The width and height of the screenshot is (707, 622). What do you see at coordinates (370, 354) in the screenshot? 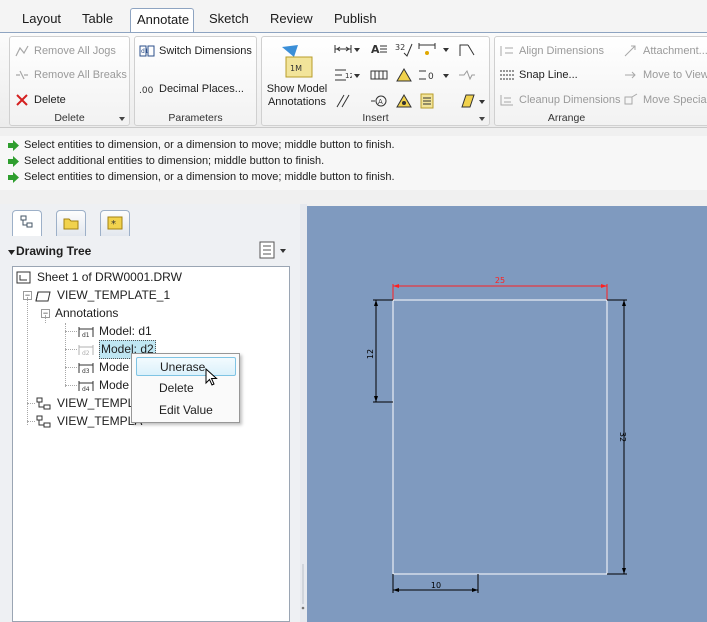
I see `dimension-left-value: 12` at bounding box center [370, 354].